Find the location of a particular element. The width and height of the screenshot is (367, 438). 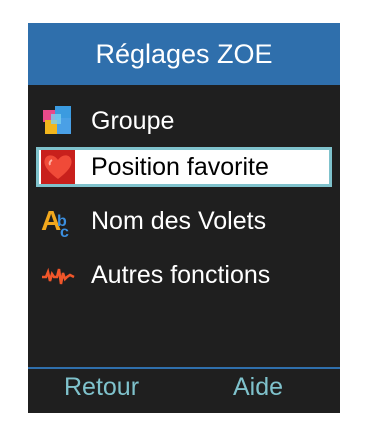

back-softkey: Retour is located at coordinates (101, 387).